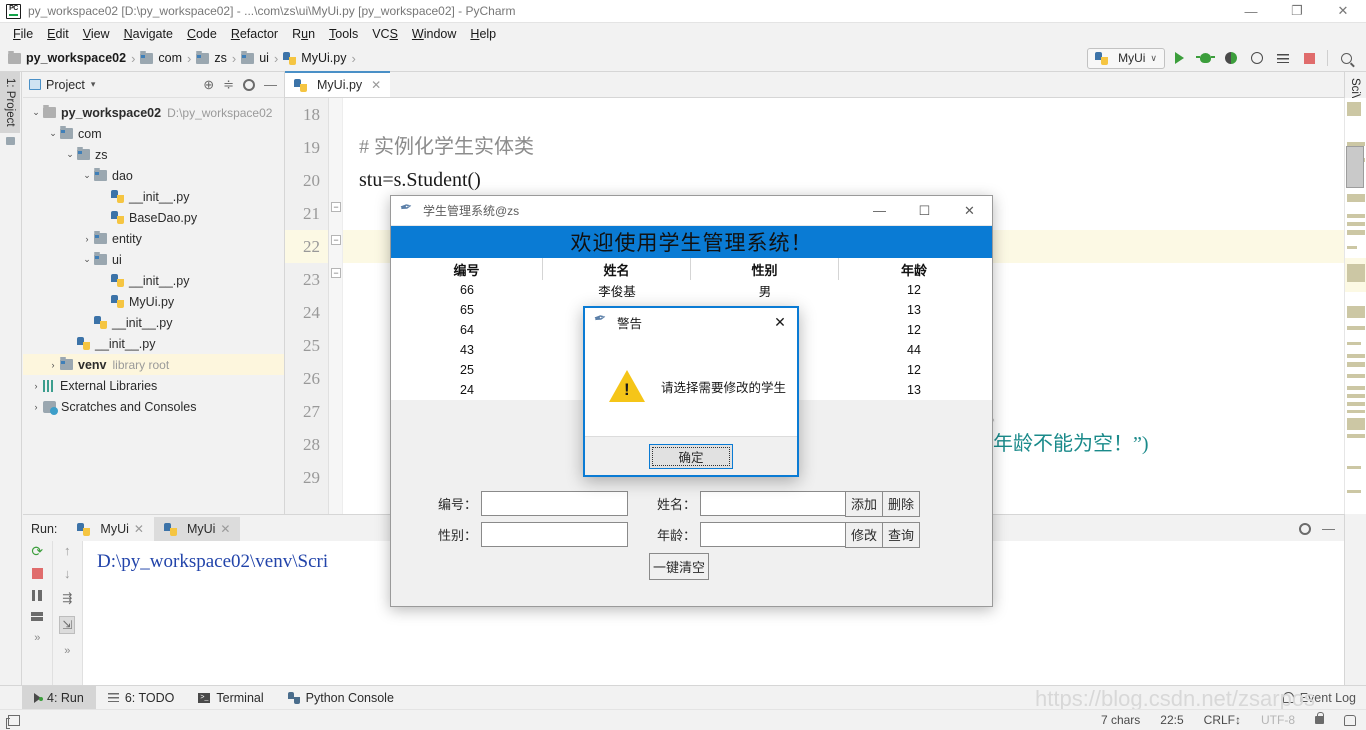  What do you see at coordinates (197, 529) in the screenshot?
I see `run-tab-myui-2: MyUi ✕` at bounding box center [197, 529].